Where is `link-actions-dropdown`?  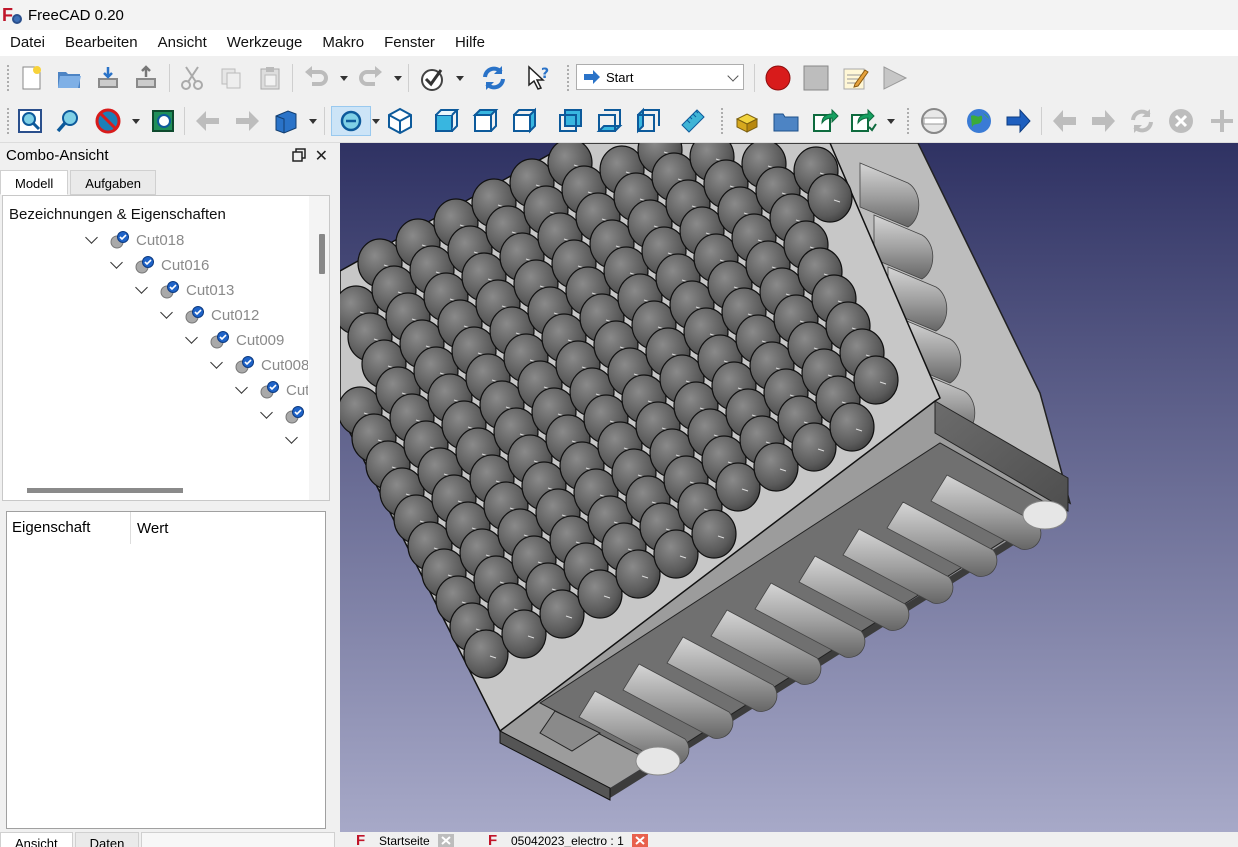
link-actions-dropdown is located at coordinates (891, 121).